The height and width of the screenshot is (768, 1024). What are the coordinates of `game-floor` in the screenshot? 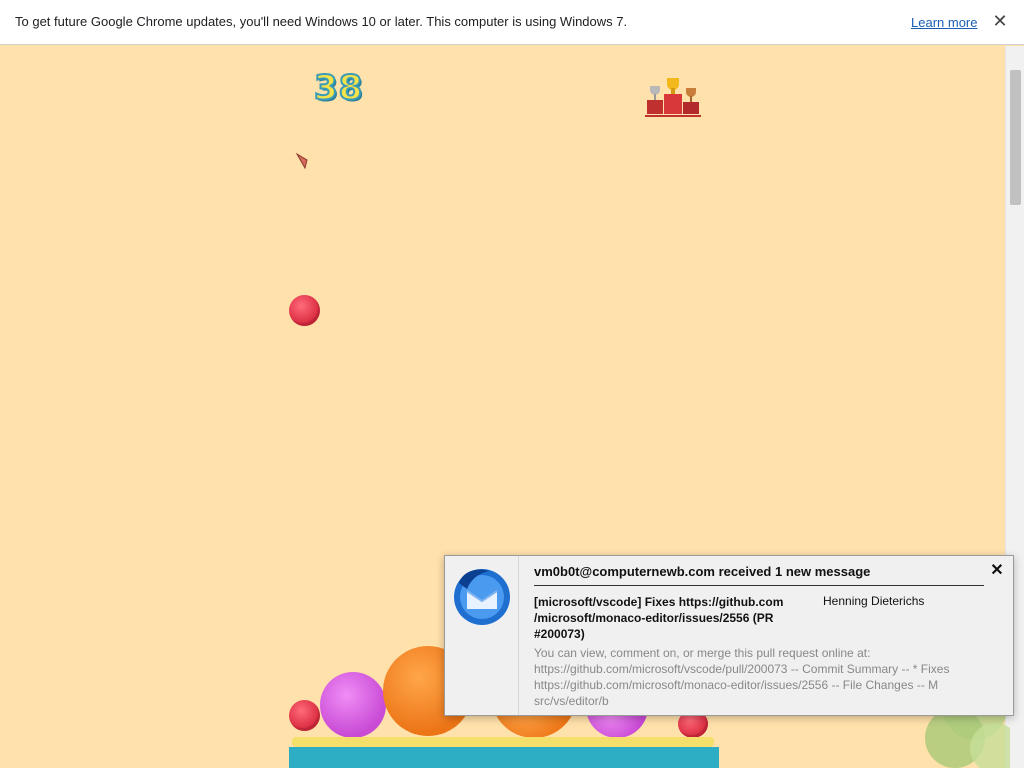 It's located at (503, 742).